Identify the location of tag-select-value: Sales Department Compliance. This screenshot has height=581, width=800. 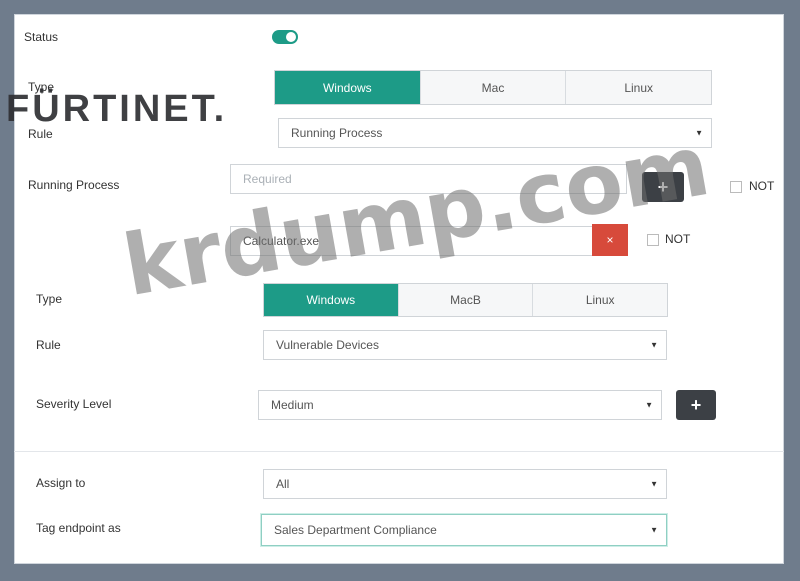
(355, 530).